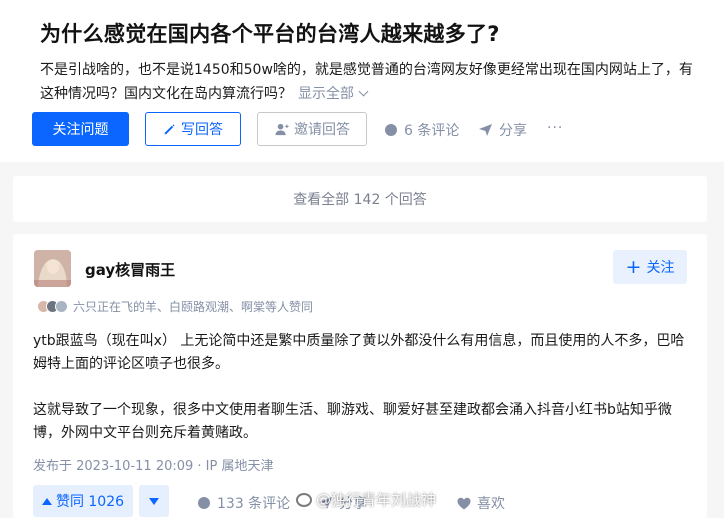 Image resolution: width=724 pixels, height=518 pixels. Describe the element at coordinates (555, 128) in the screenshot. I see `more-options-button: ···` at that location.